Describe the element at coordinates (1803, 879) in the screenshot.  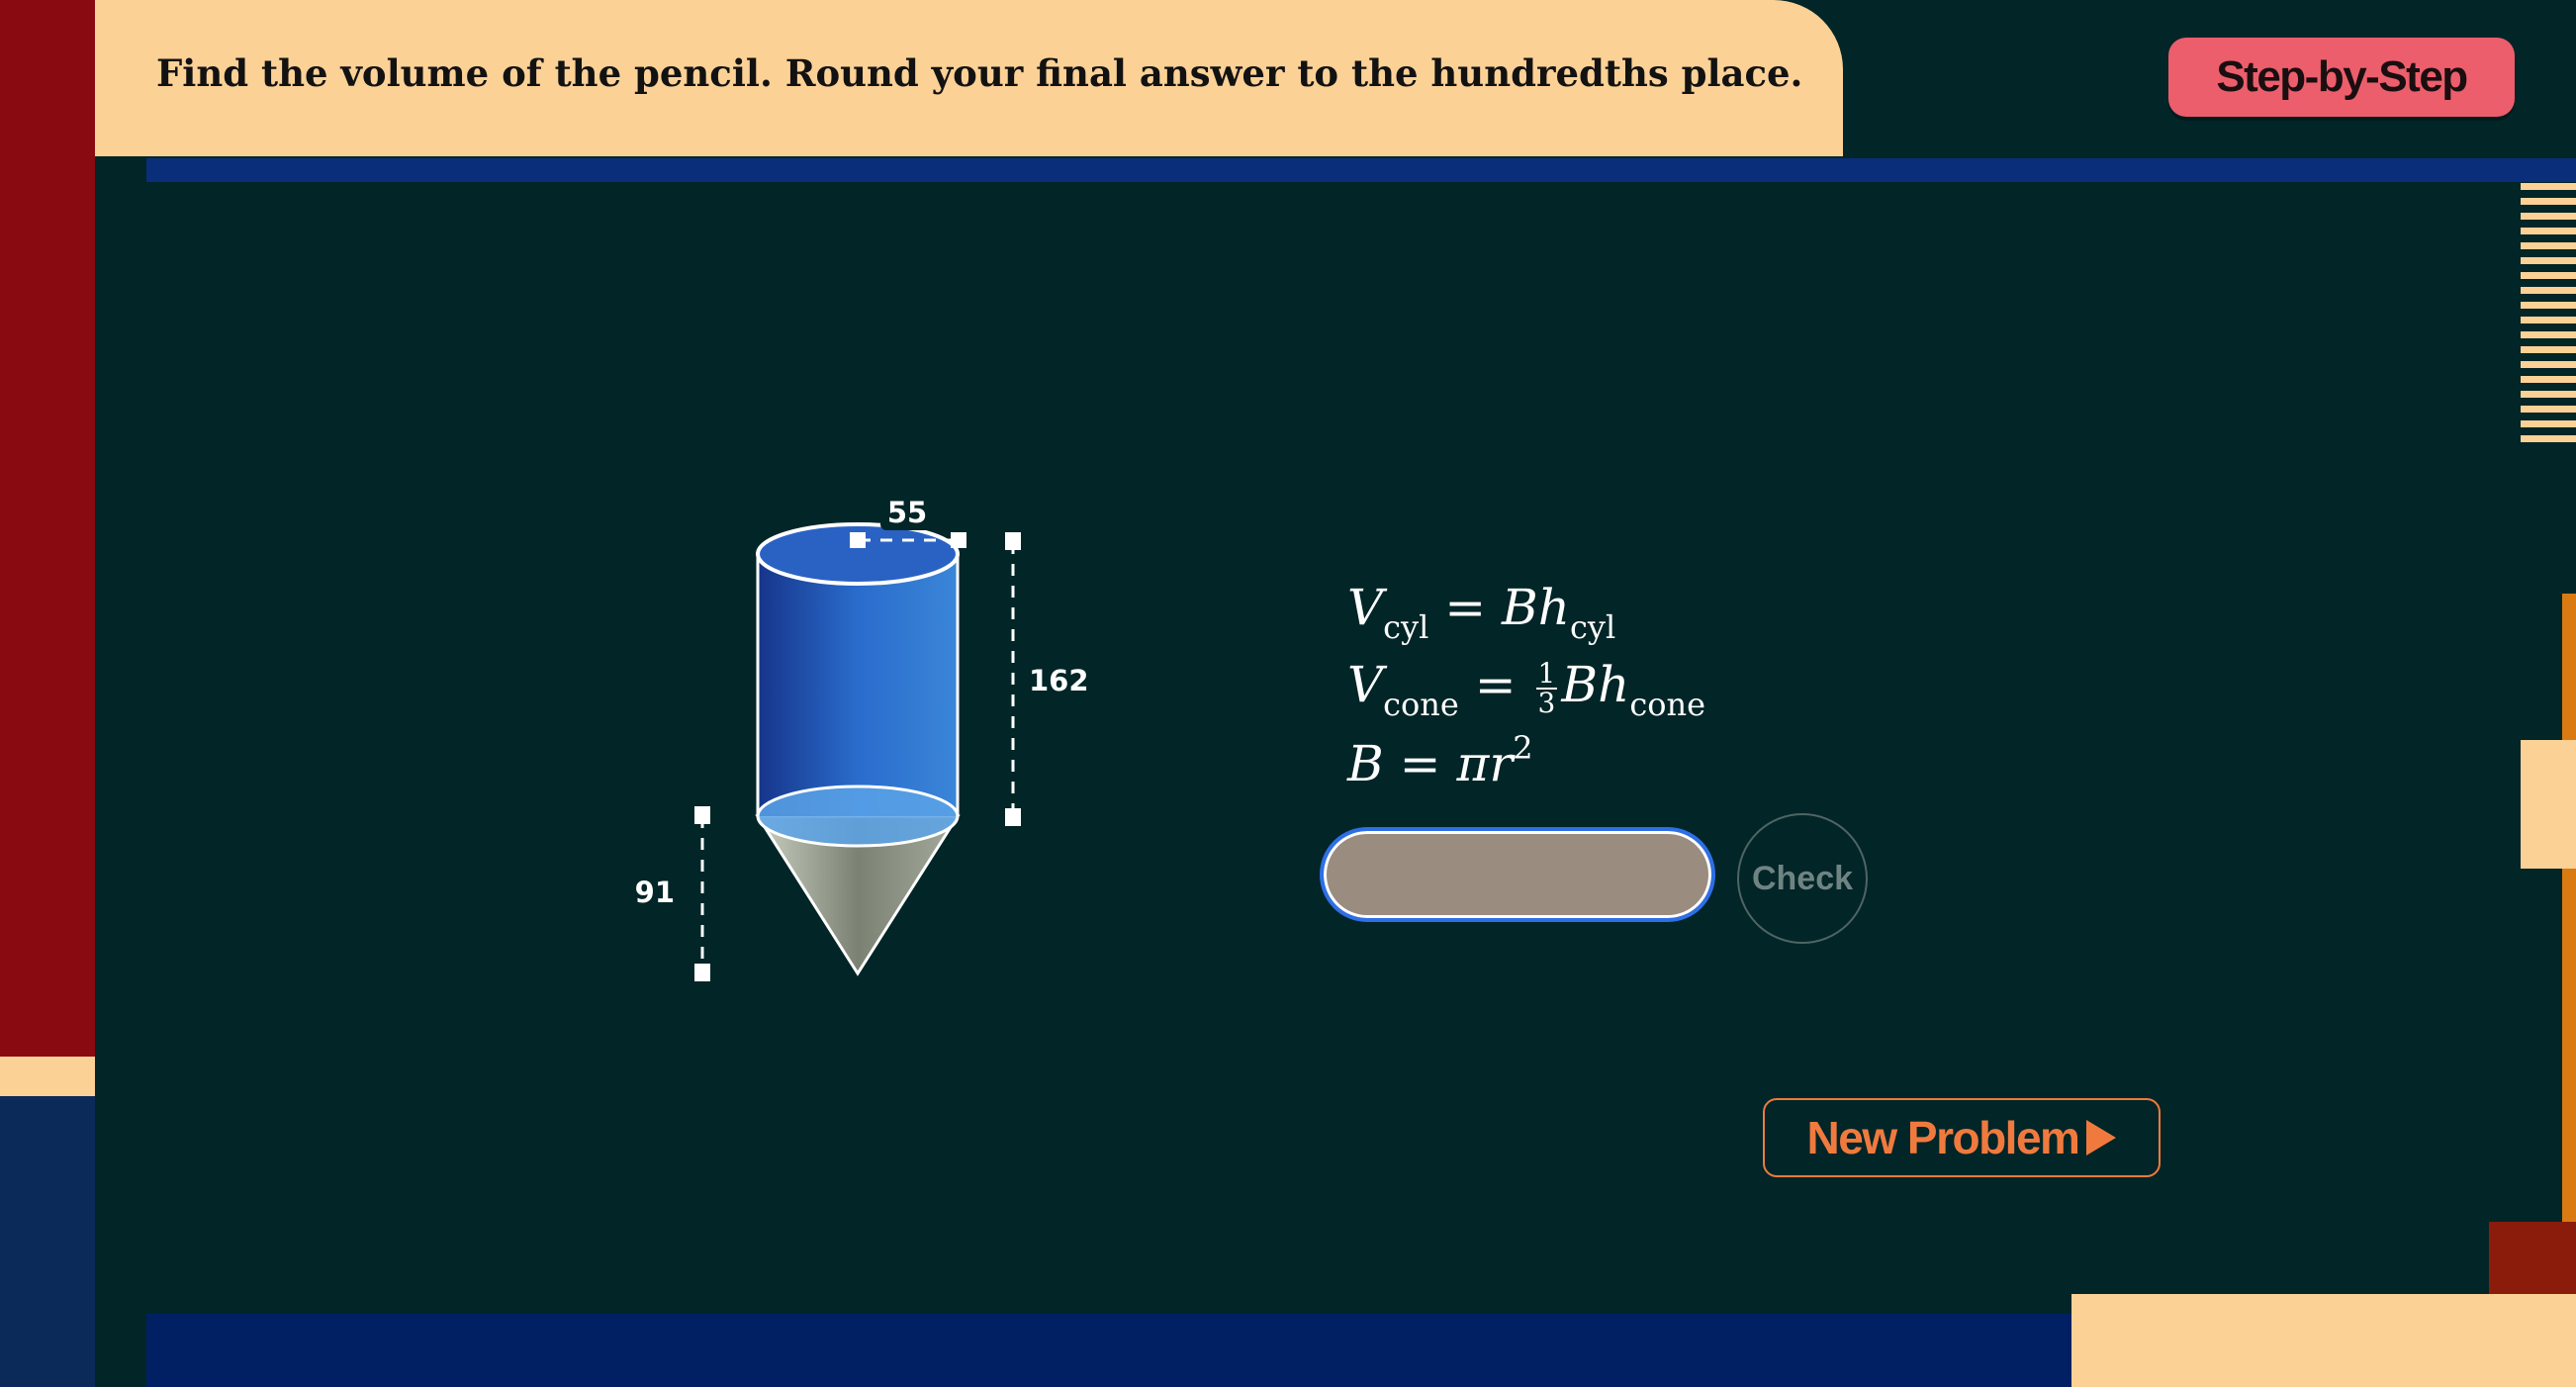
I see `check-button: Check` at that location.